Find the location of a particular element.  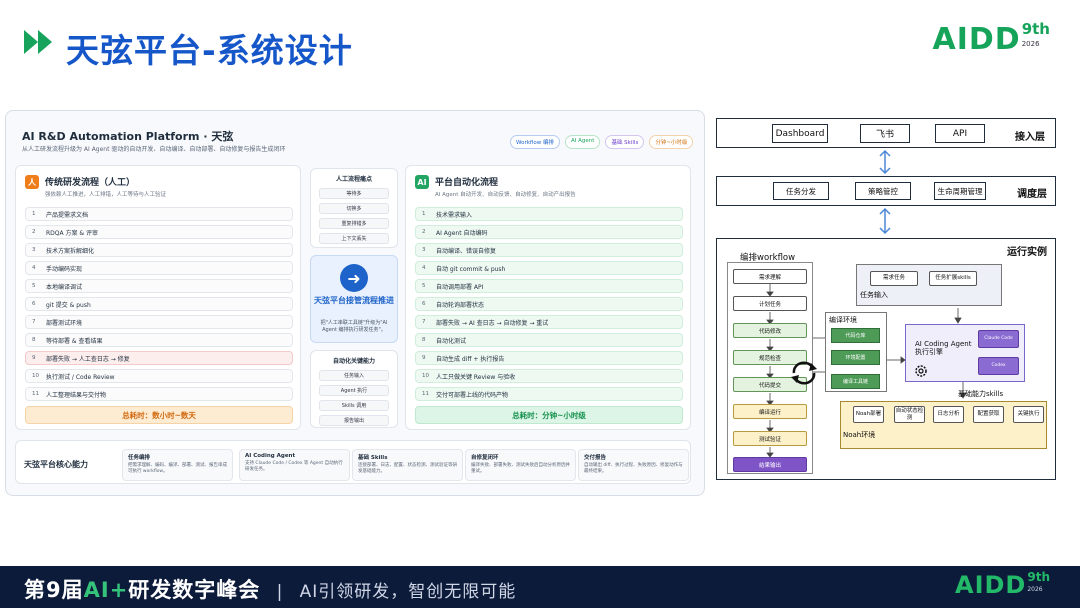

wf-node-output: 结果输出 is located at coordinates (770, 464).